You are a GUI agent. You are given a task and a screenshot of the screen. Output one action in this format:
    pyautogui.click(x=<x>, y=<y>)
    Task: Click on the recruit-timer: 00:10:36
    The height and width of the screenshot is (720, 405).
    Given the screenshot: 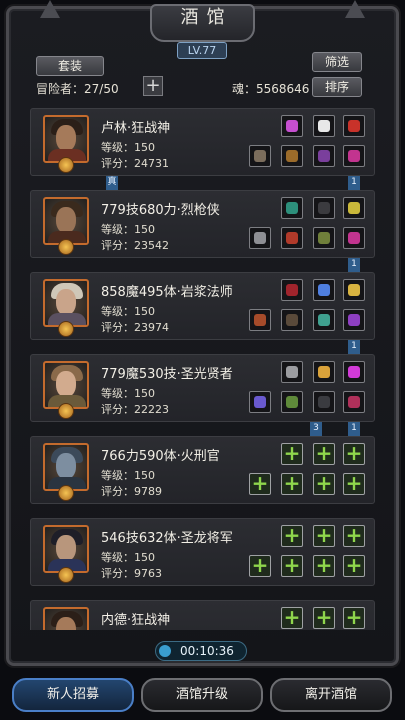 What is the action you would take?
    pyautogui.click(x=201, y=651)
    